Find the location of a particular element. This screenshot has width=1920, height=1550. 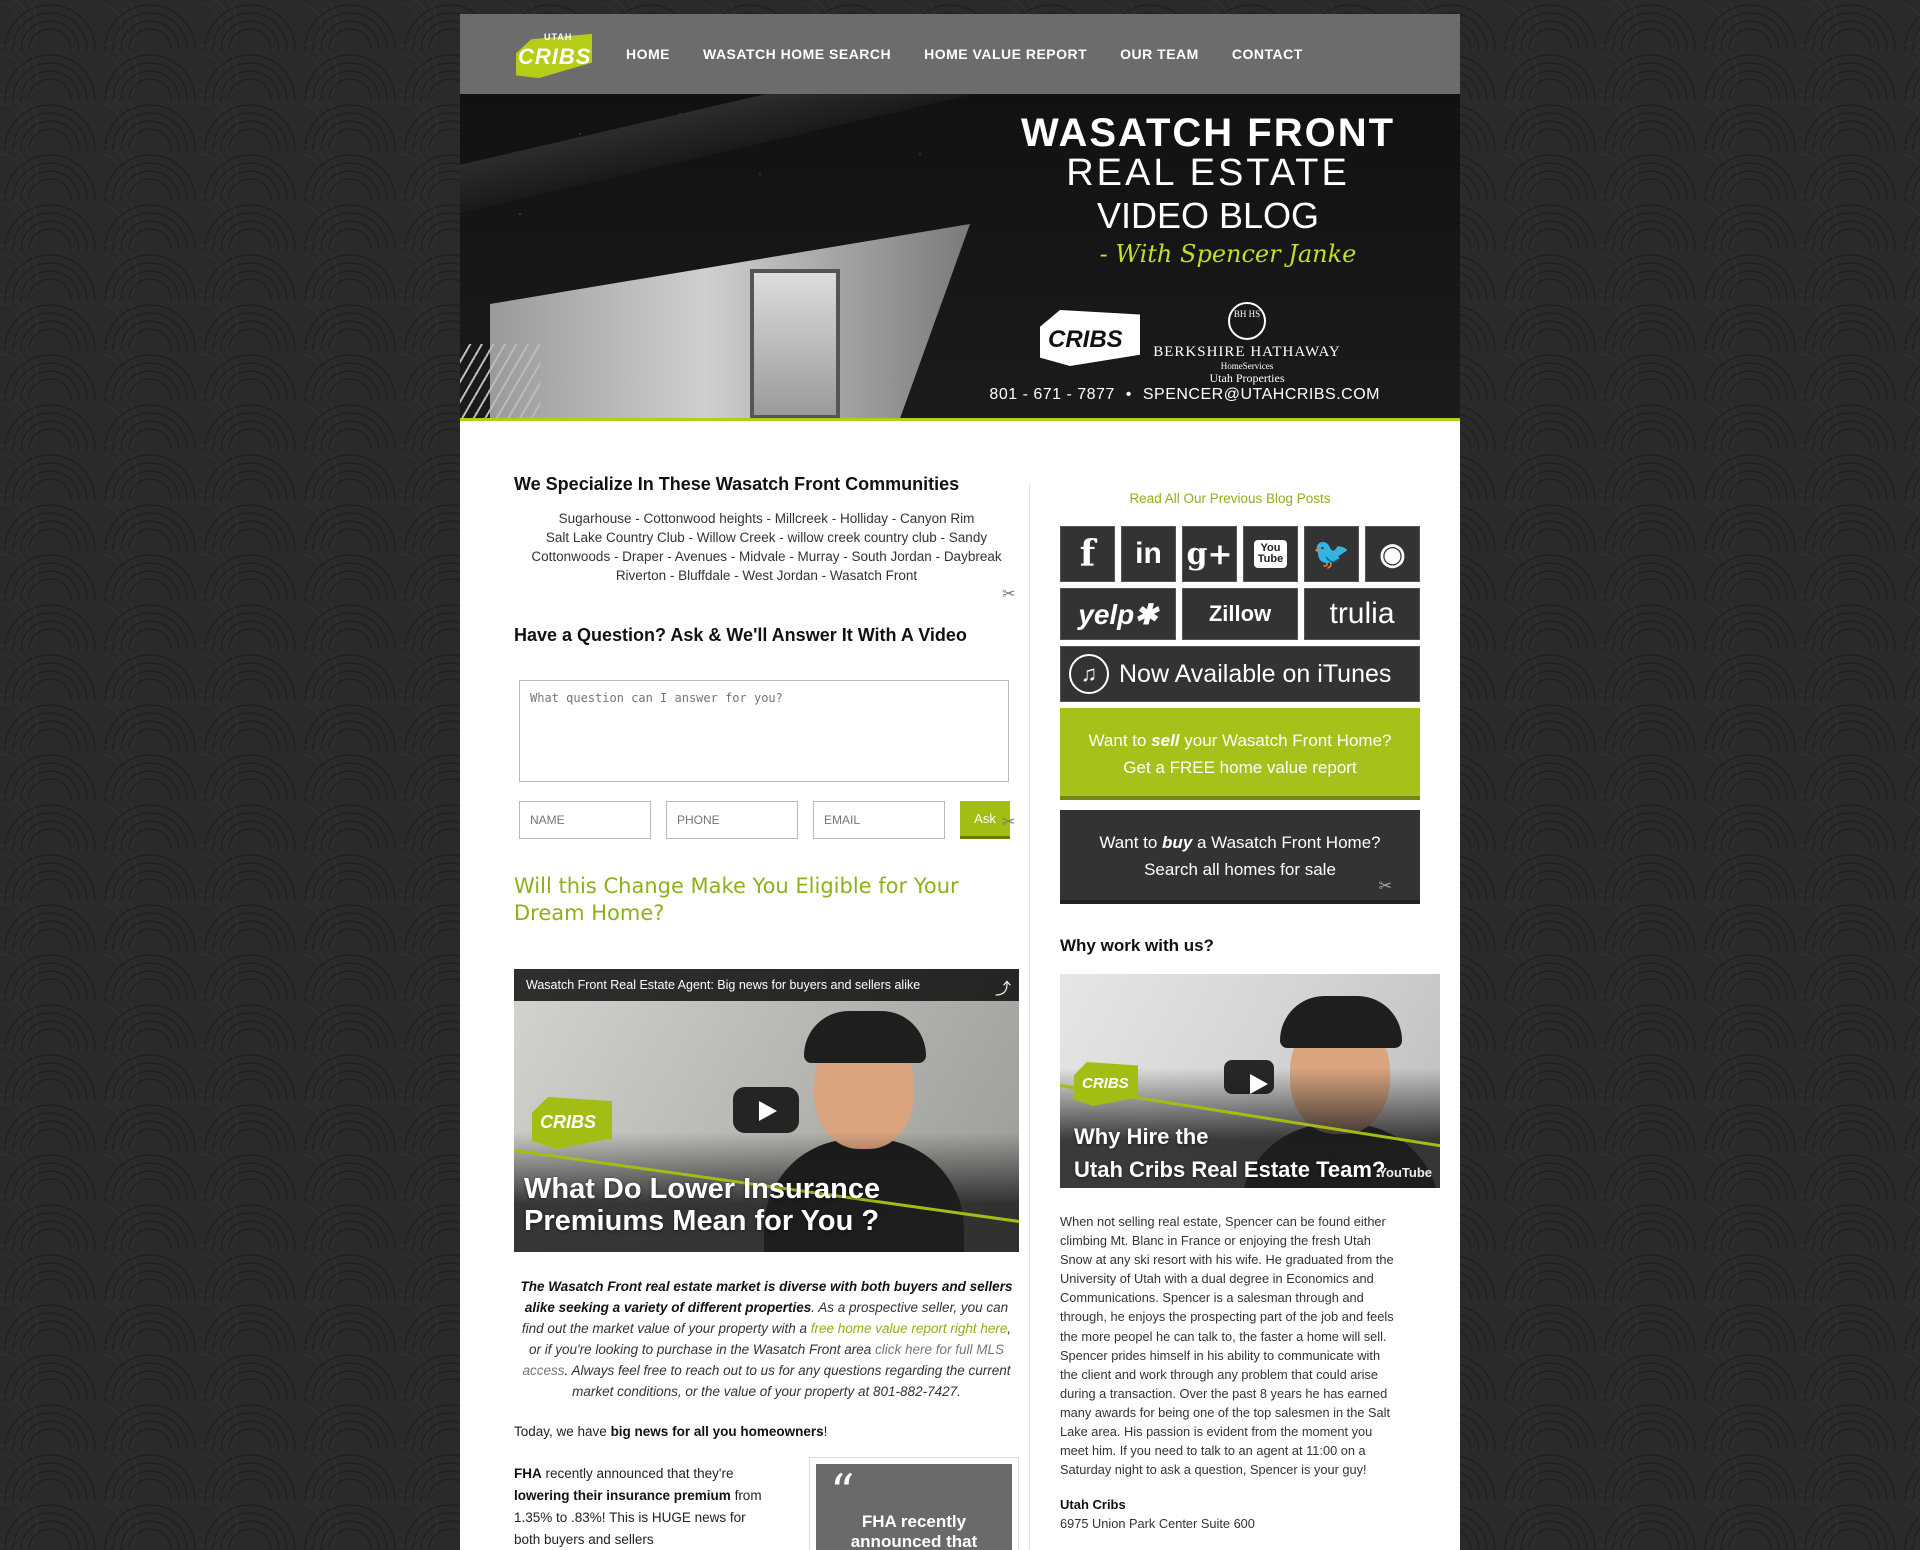

rss-icon: ◉ is located at coordinates (1392, 554).